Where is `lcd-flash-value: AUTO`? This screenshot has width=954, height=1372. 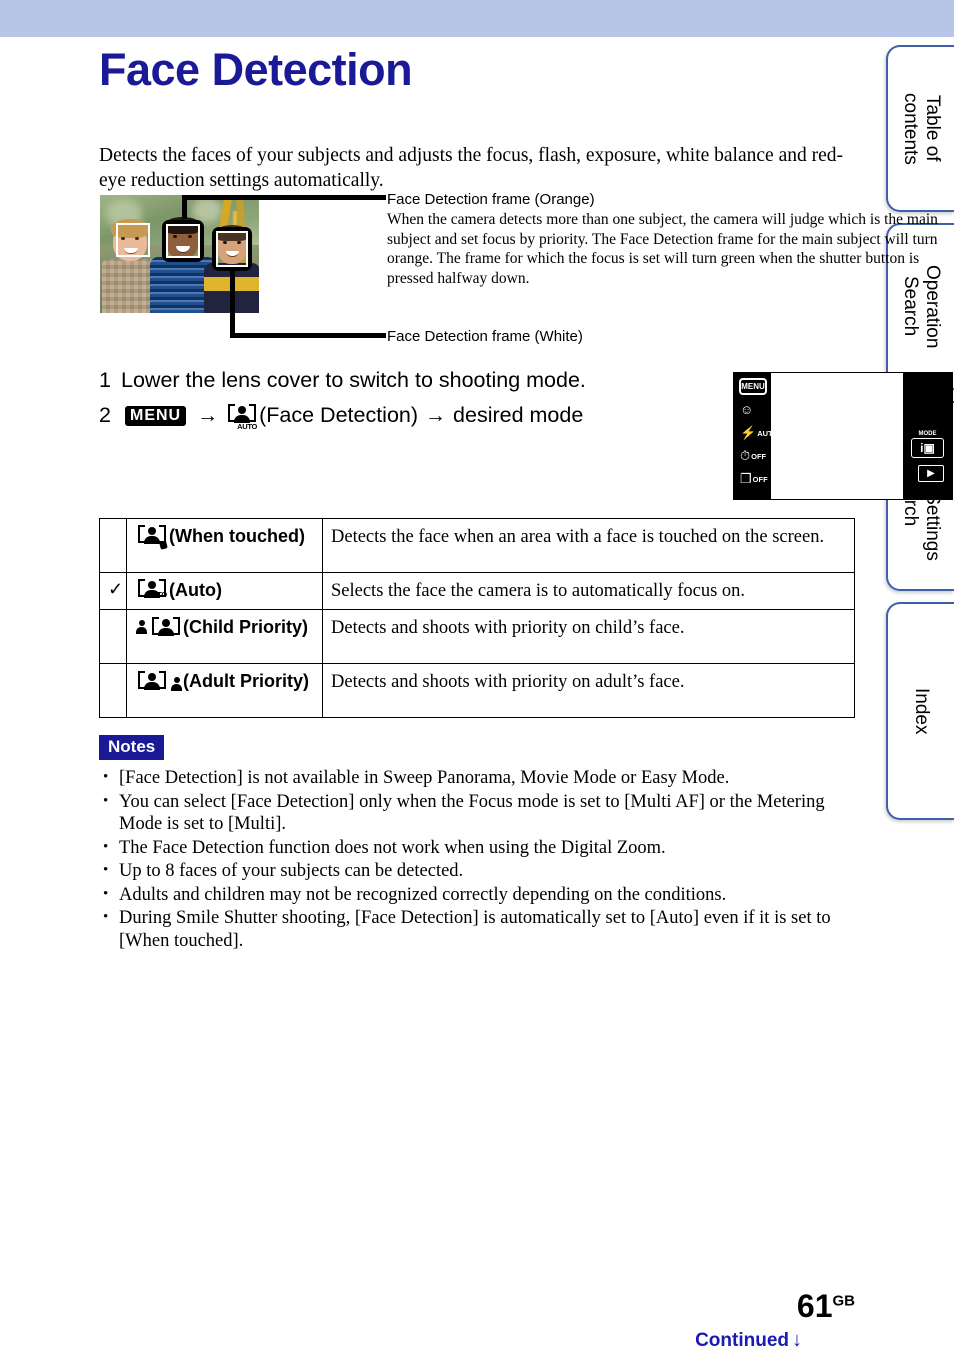 lcd-flash-value: AUTO is located at coordinates (768, 433).